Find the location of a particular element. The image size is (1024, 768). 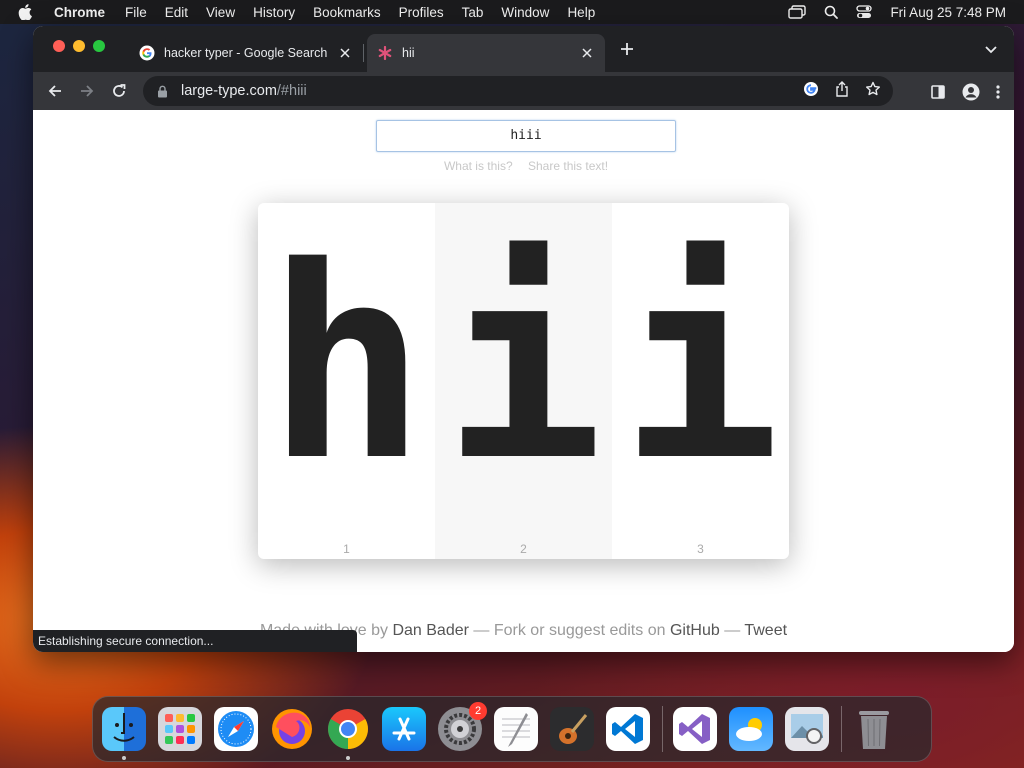

sublinks: What is this? Share this text! is located at coordinates (523, 166).